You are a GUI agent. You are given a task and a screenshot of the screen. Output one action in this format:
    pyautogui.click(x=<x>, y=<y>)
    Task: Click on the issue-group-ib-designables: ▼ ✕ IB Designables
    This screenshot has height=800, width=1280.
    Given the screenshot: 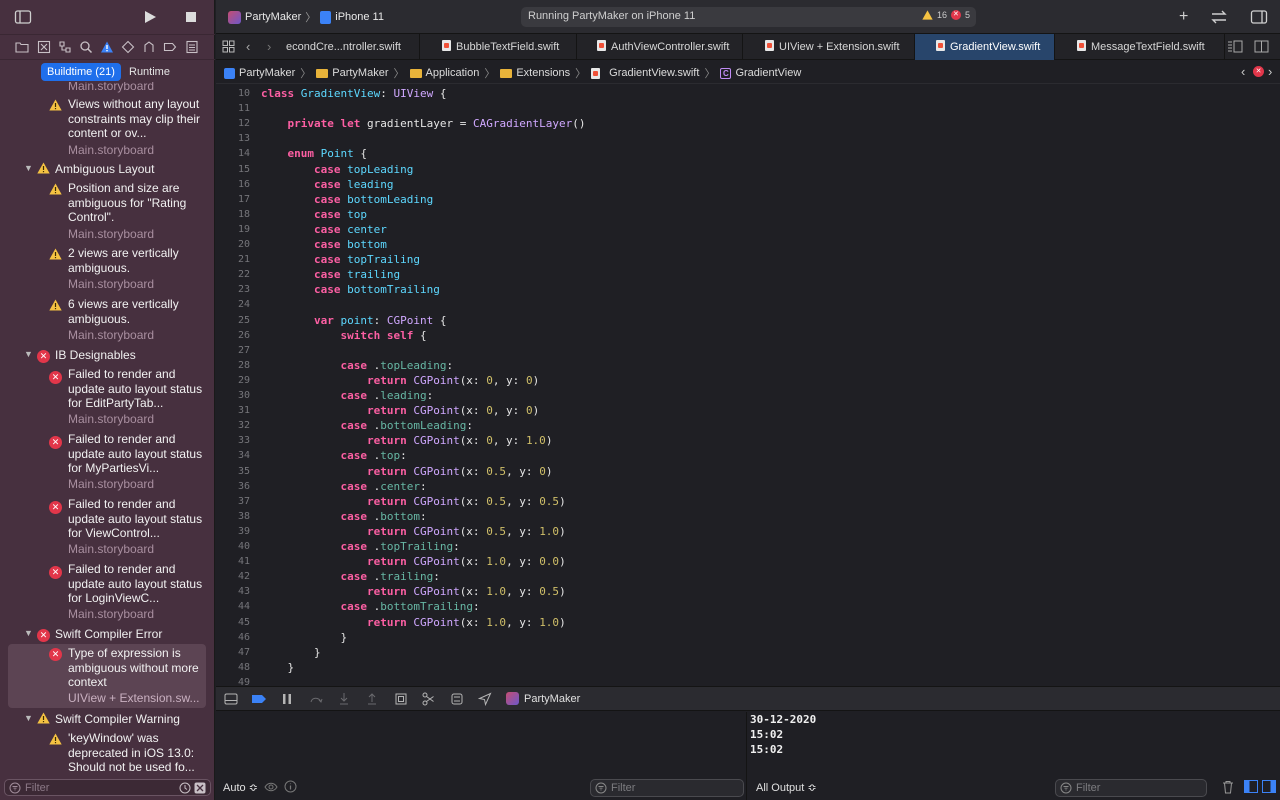 What is the action you would take?
    pyautogui.click(x=107, y=356)
    